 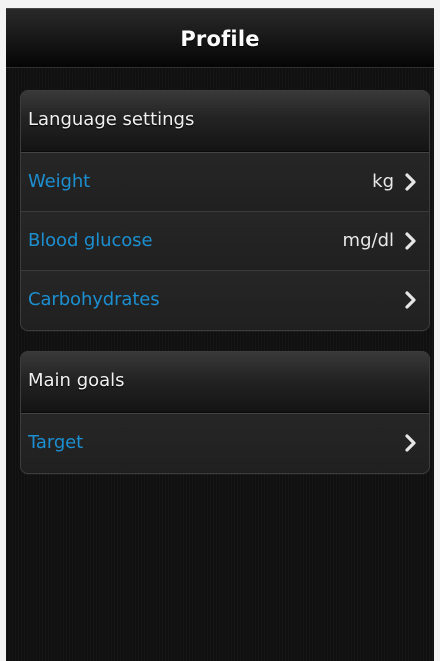 What do you see at coordinates (94, 299) in the screenshot?
I see `carbohydrates-label: Carbohydrates` at bounding box center [94, 299].